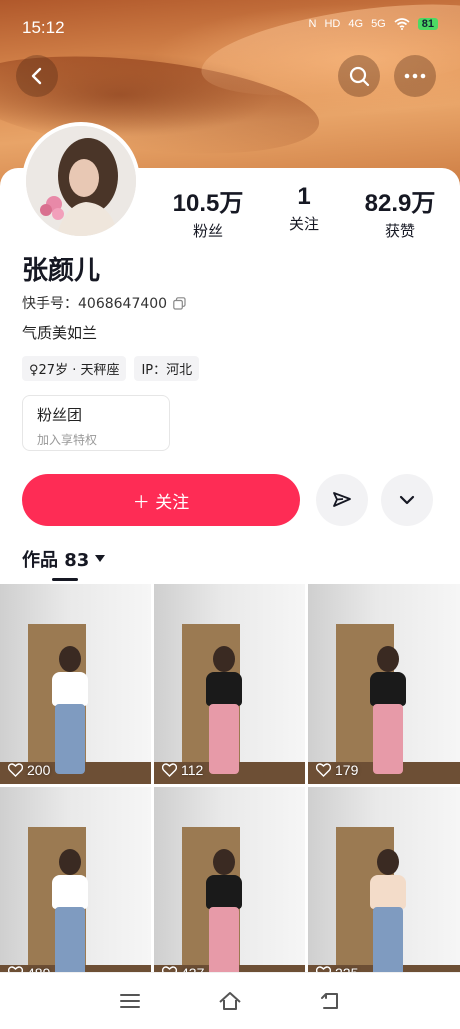 The image size is (460, 1029). I want to click on wifi-icon, so click(402, 24).